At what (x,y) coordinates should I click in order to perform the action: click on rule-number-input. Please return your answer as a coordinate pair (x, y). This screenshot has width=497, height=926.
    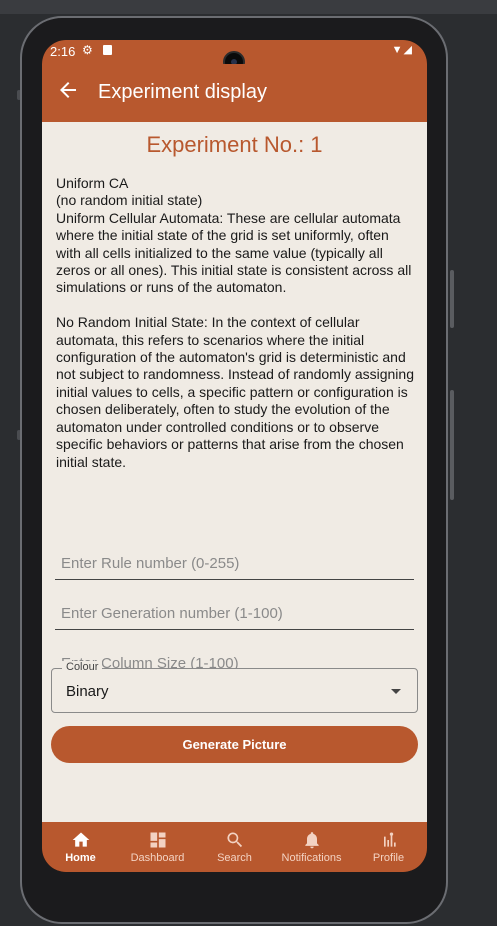
    Looking at the image, I should click on (234, 563).